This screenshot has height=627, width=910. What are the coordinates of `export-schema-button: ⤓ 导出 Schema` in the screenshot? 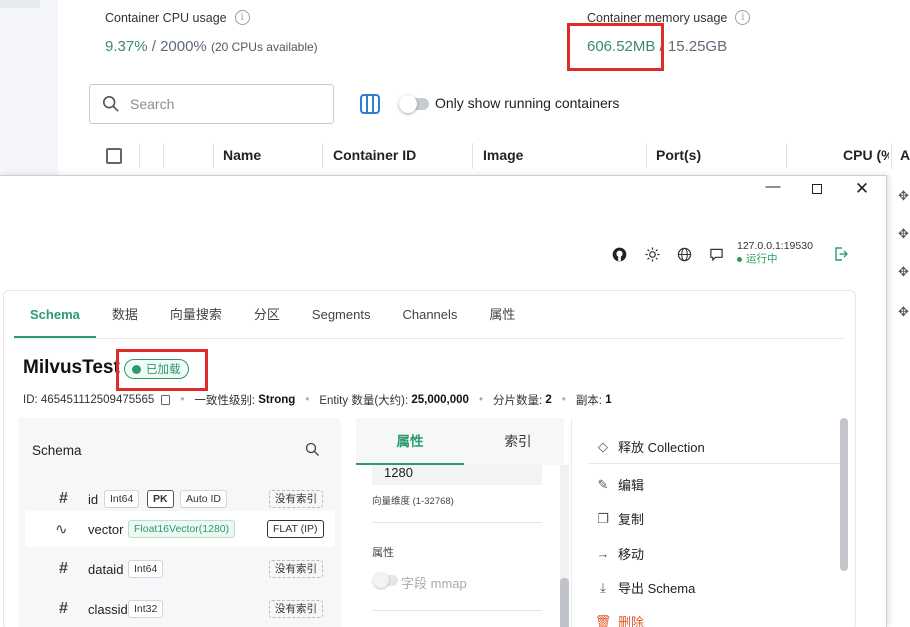 It's located at (645, 587).